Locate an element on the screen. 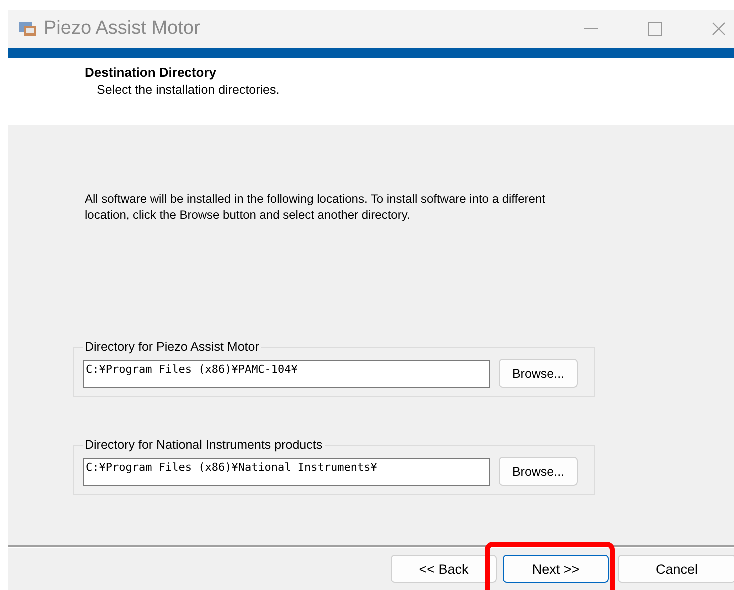  dialog-button: << Back is located at coordinates (444, 569).